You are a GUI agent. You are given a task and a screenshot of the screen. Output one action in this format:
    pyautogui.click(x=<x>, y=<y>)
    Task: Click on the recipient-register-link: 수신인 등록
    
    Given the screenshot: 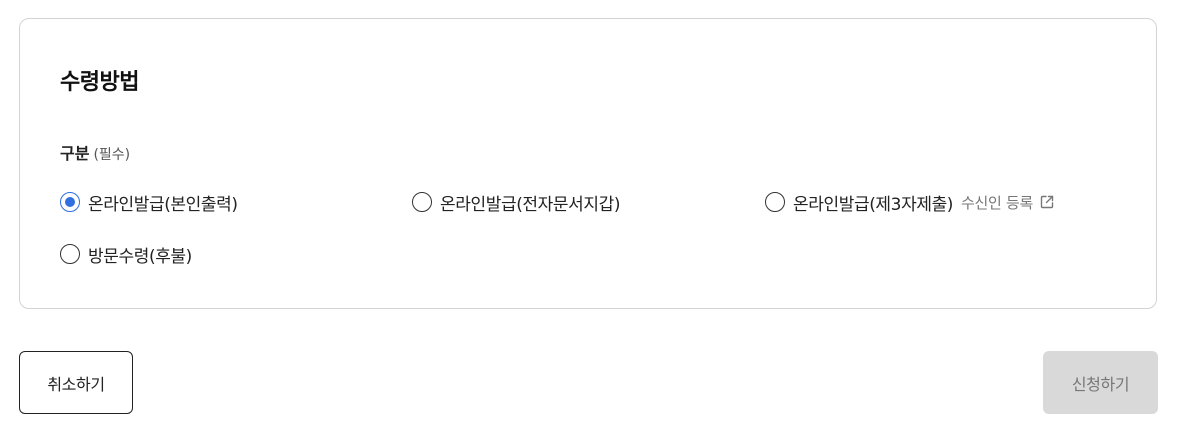 What is the action you would take?
    pyautogui.click(x=1008, y=202)
    